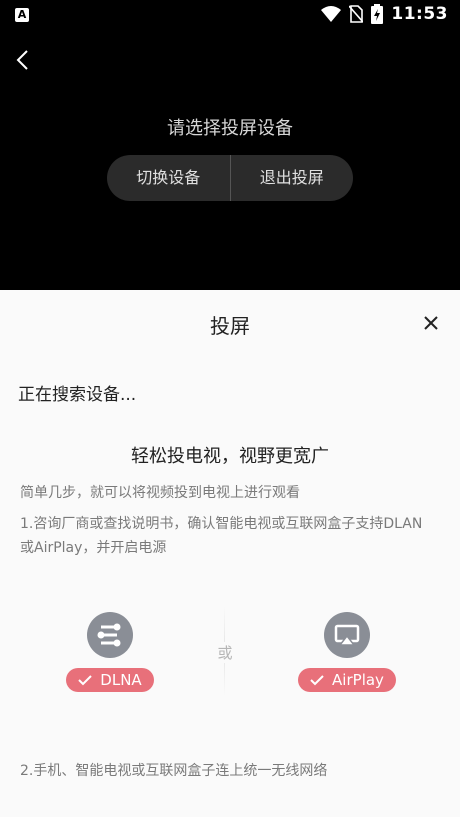 The image size is (460, 817). What do you see at coordinates (419, 14) in the screenshot?
I see `status-time: 11:53` at bounding box center [419, 14].